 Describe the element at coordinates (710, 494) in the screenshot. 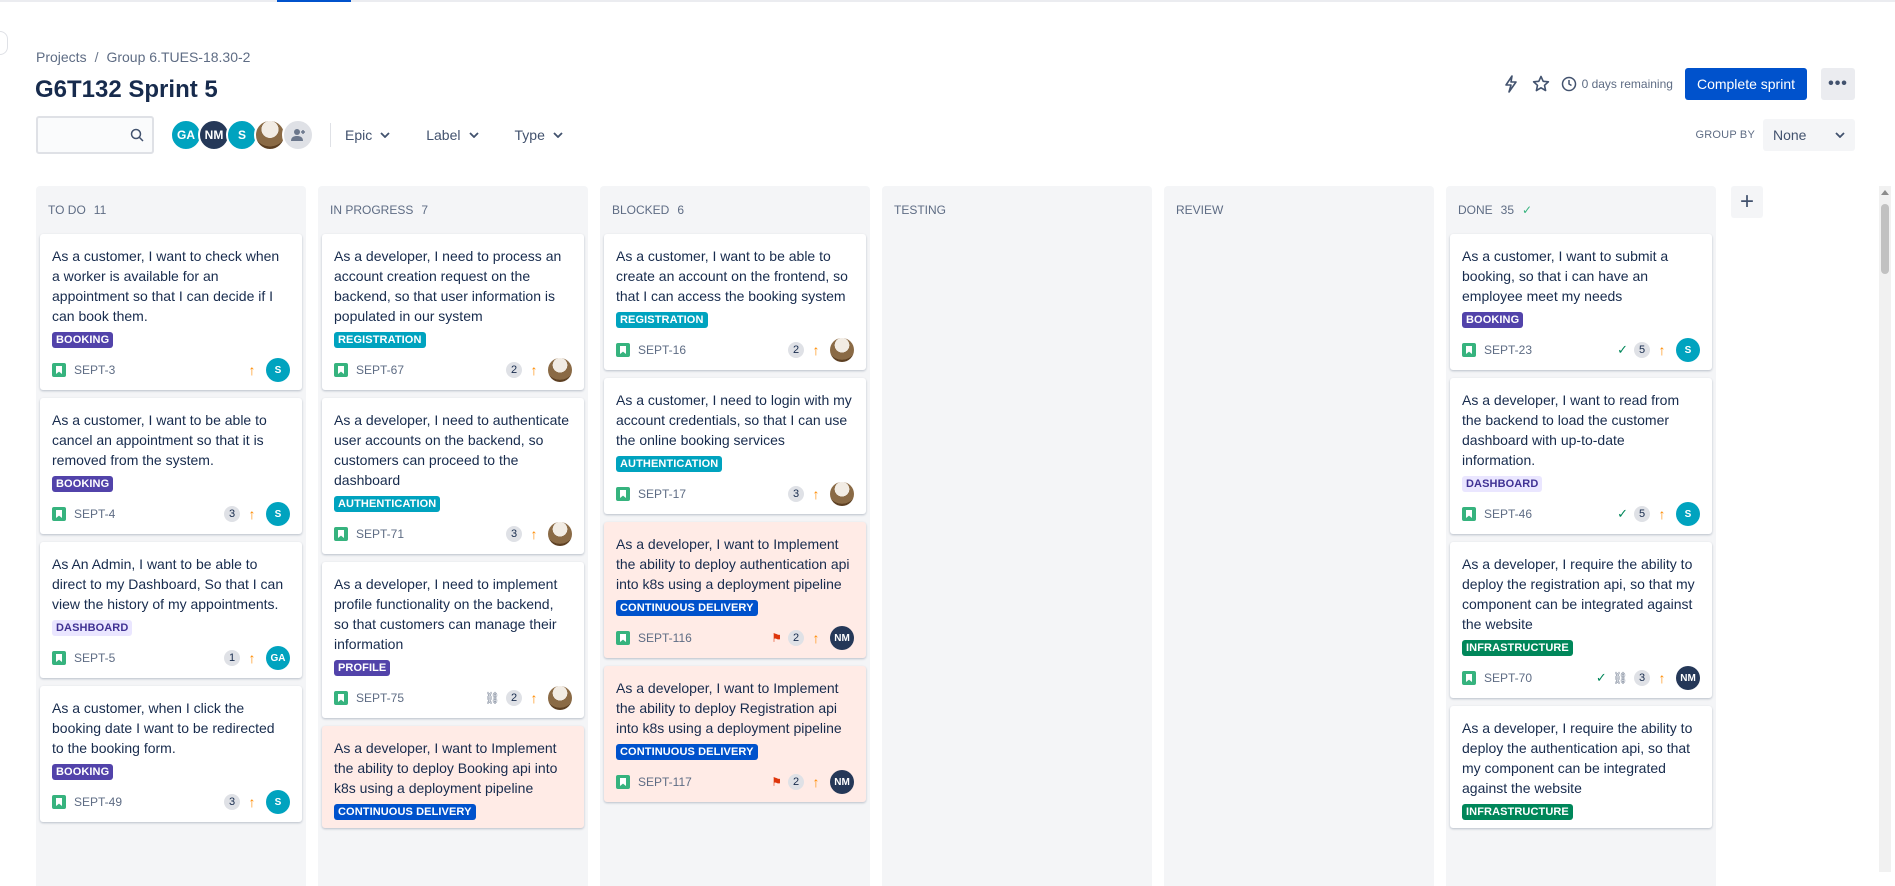

I see `issue-key: SEPT-17` at that location.